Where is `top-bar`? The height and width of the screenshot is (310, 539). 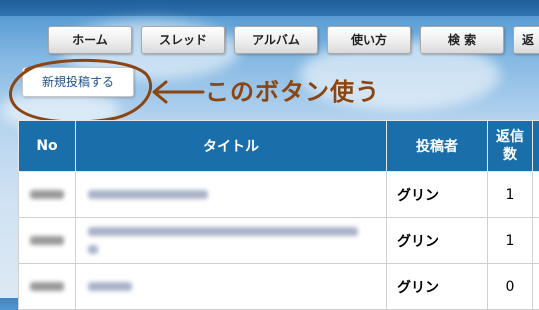 top-bar is located at coordinates (269, 8).